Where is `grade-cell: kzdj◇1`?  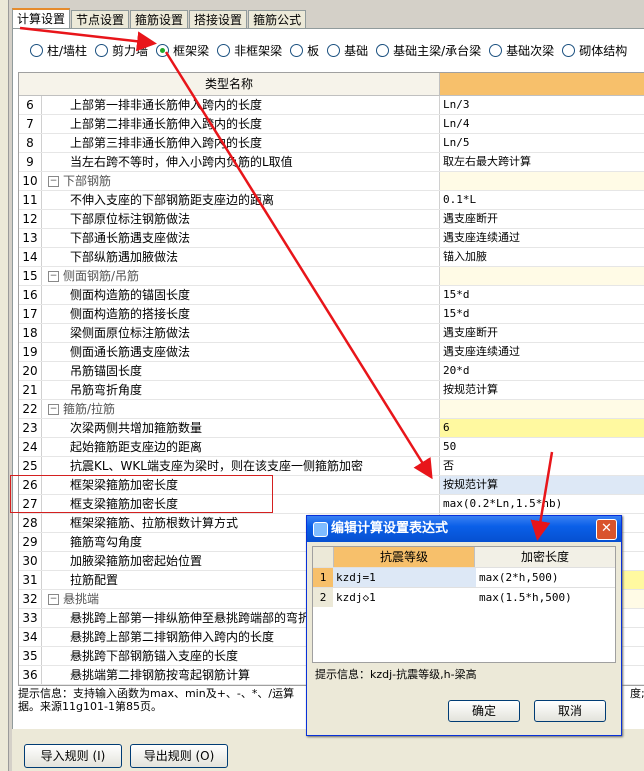
grade-cell: kzdj◇1 is located at coordinates (404, 597).